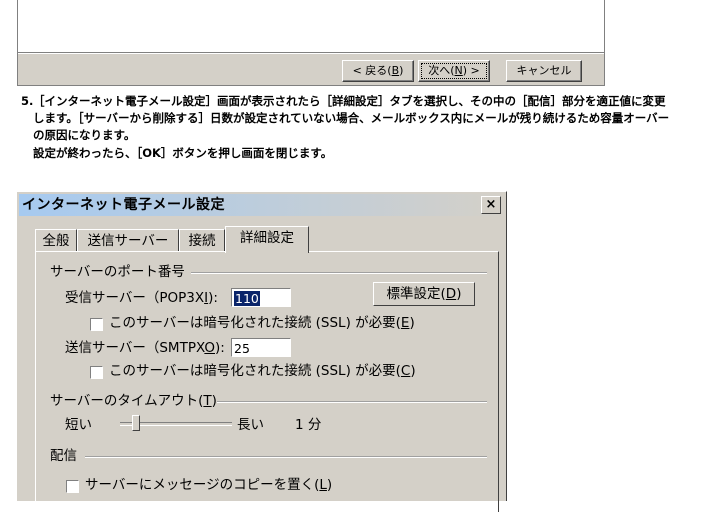 Image resolution: width=720 pixels, height=512 pixels. I want to click on instruction-line-3: の原因になります。, so click(84, 135).